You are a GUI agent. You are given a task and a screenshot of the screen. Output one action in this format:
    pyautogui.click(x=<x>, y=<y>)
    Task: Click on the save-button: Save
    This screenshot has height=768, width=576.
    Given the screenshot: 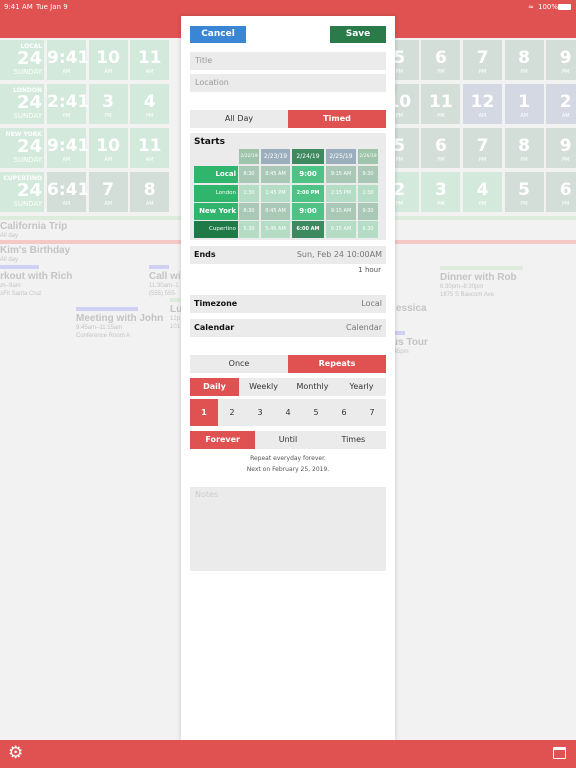 What is the action you would take?
    pyautogui.click(x=358, y=34)
    